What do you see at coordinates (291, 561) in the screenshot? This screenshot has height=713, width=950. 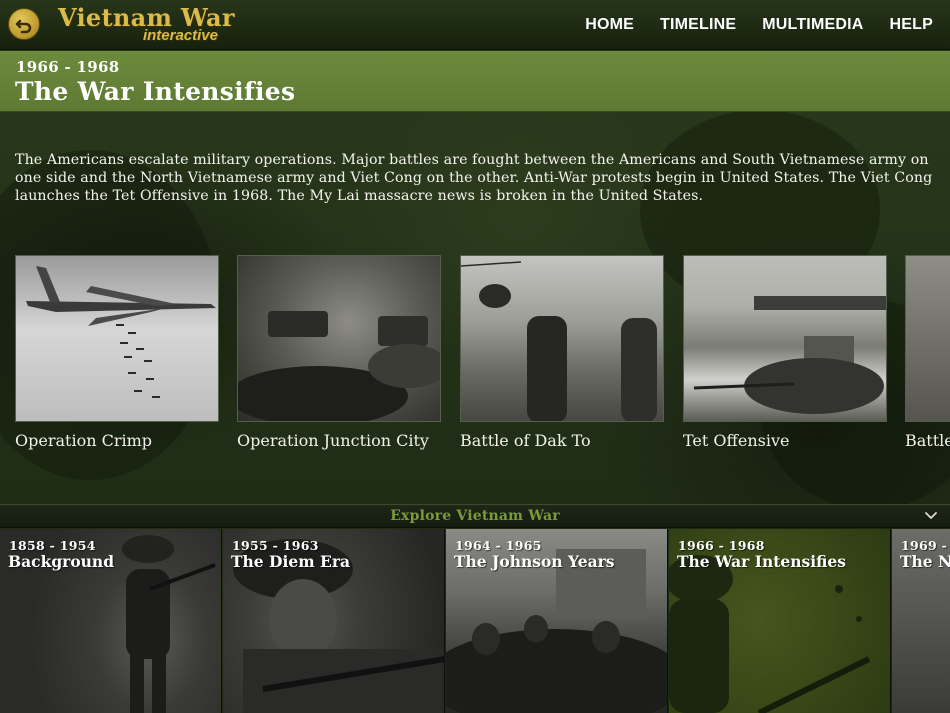 I see `era-title: The Diem Era` at bounding box center [291, 561].